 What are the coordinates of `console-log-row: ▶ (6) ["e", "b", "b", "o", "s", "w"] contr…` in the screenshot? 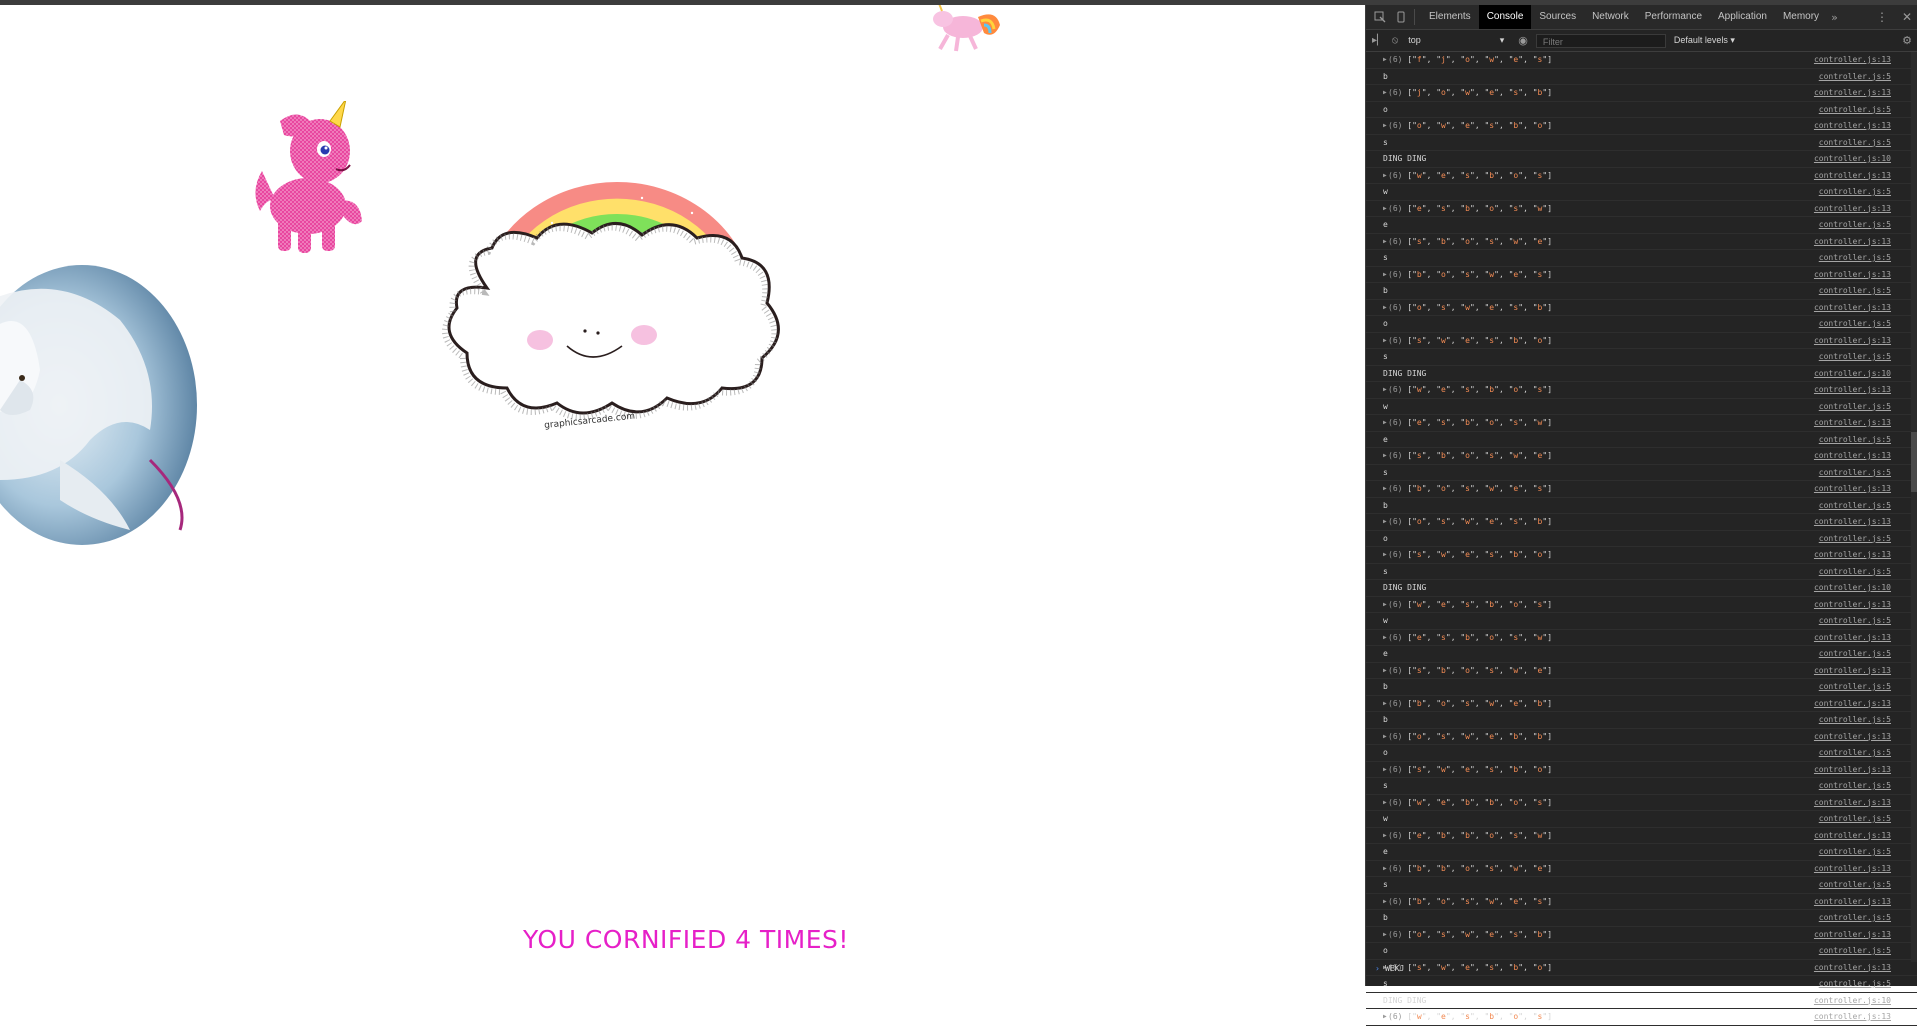 It's located at (1641, 836).